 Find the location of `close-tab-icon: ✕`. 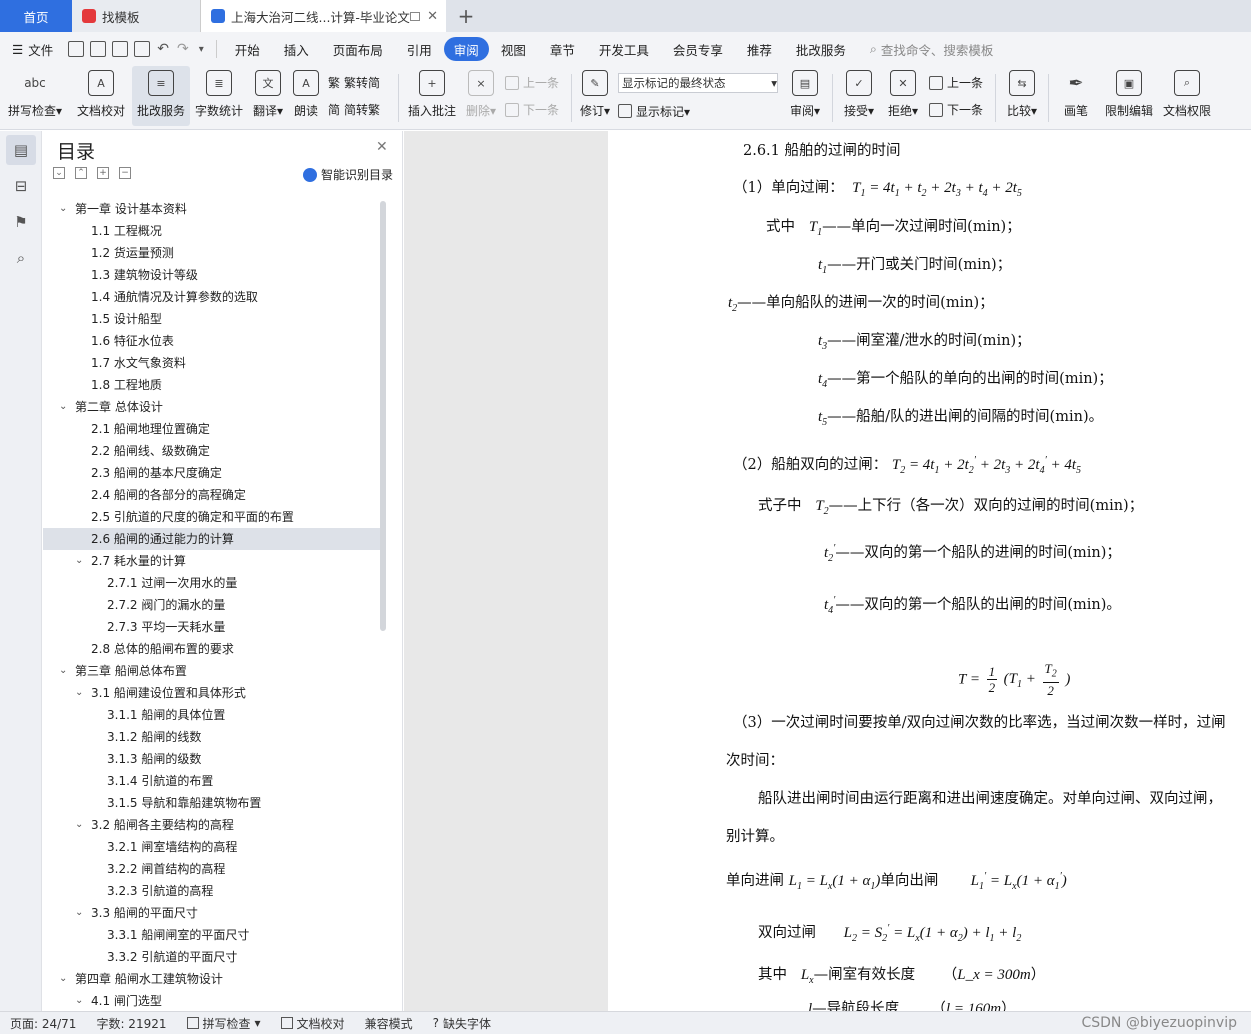

close-tab-icon: ✕ is located at coordinates (432, 16).